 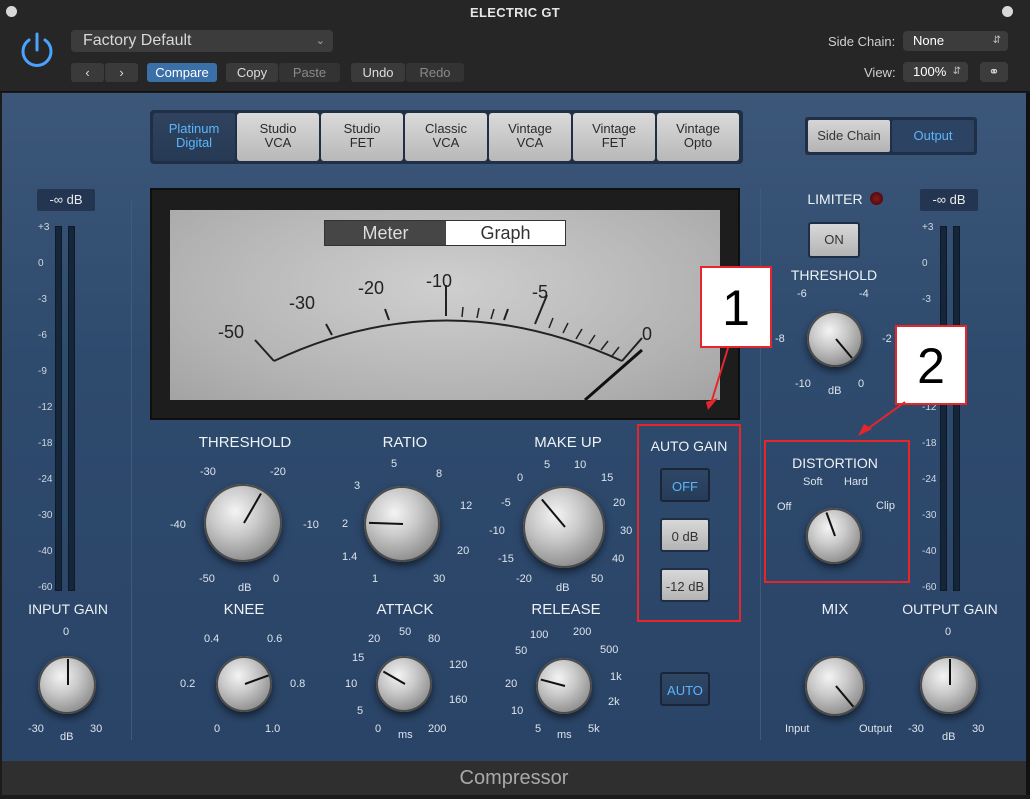 What do you see at coordinates (949, 200) in the screenshot?
I see `output-level-readout: -∞ dB` at bounding box center [949, 200].